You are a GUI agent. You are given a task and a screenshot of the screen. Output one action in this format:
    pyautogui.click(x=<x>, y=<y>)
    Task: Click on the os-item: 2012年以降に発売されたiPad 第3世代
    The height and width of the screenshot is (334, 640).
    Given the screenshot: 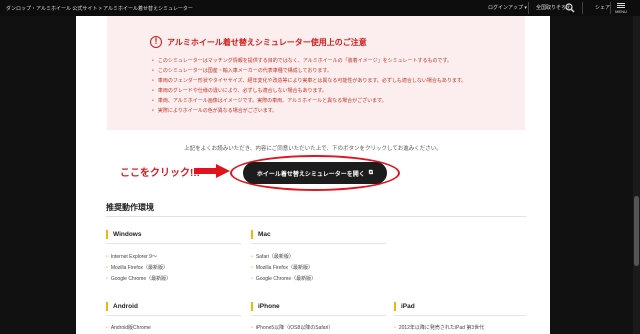 What is the action you would take?
    pyautogui.click(x=439, y=328)
    